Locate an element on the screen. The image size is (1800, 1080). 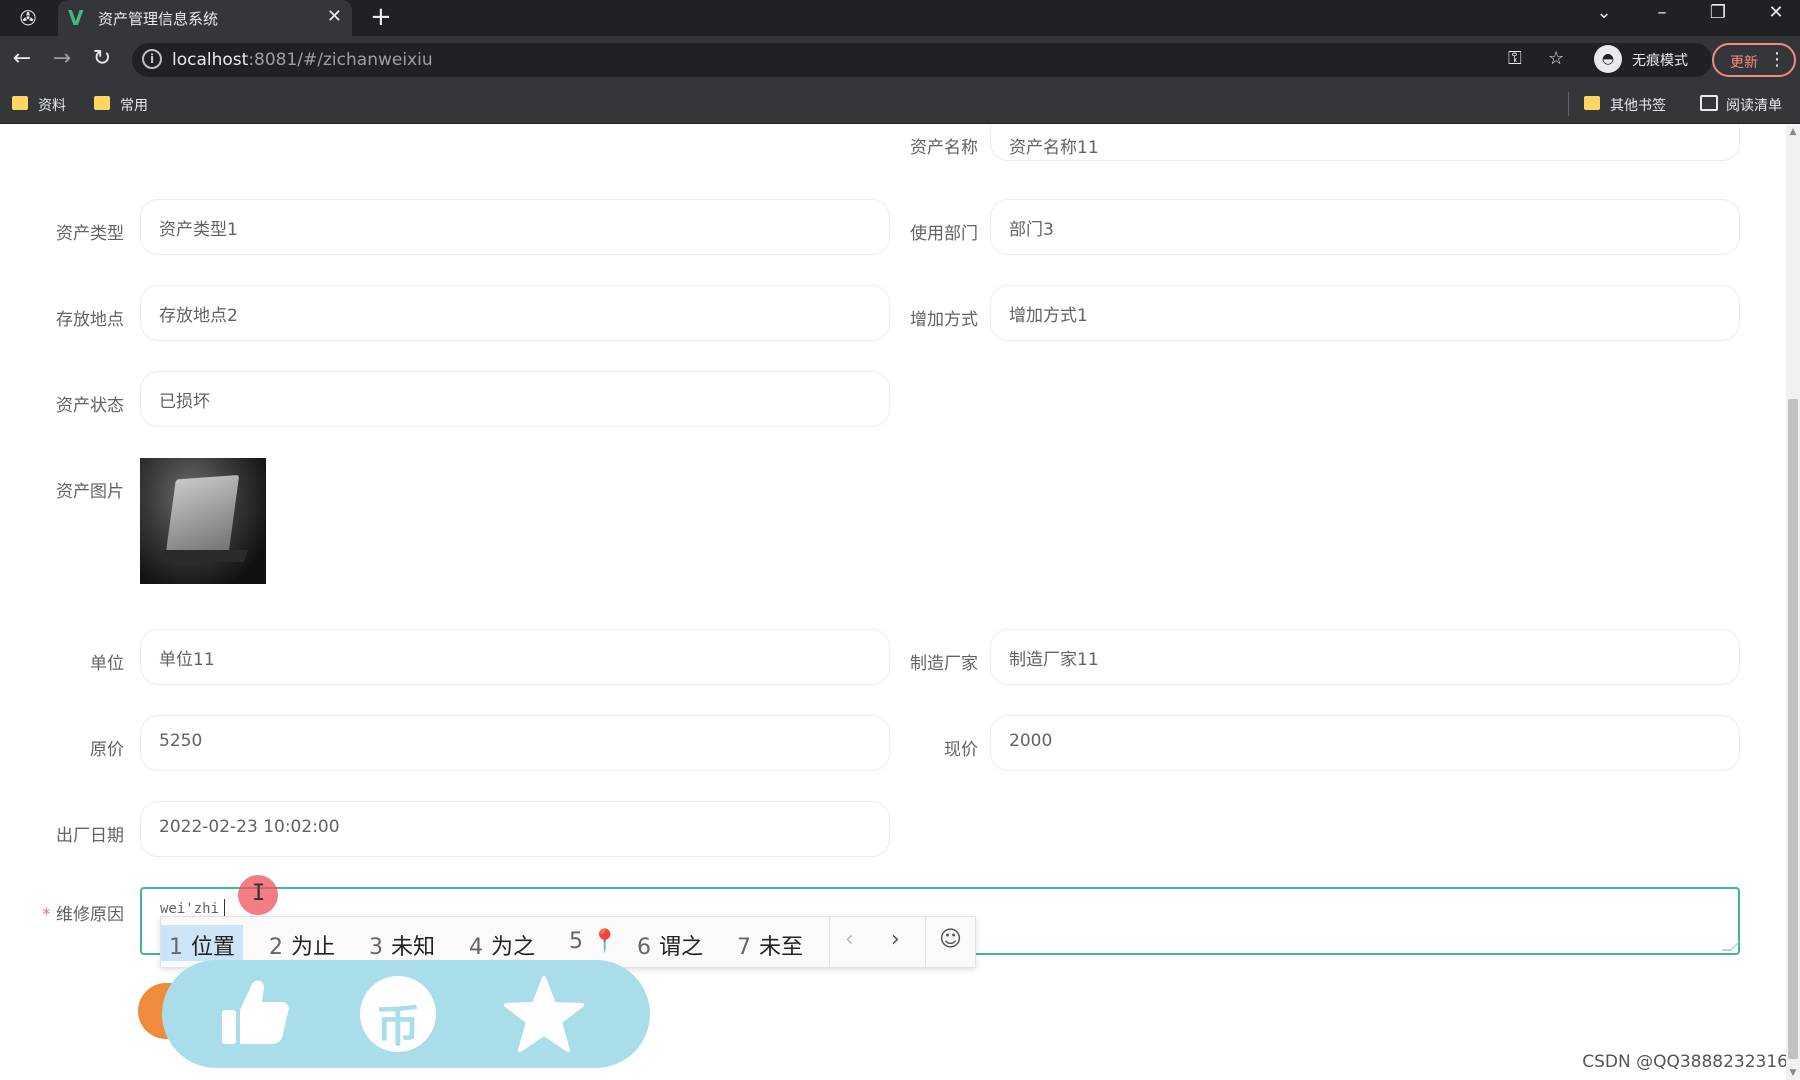
location-field: 存放地点2 is located at coordinates (515, 313).